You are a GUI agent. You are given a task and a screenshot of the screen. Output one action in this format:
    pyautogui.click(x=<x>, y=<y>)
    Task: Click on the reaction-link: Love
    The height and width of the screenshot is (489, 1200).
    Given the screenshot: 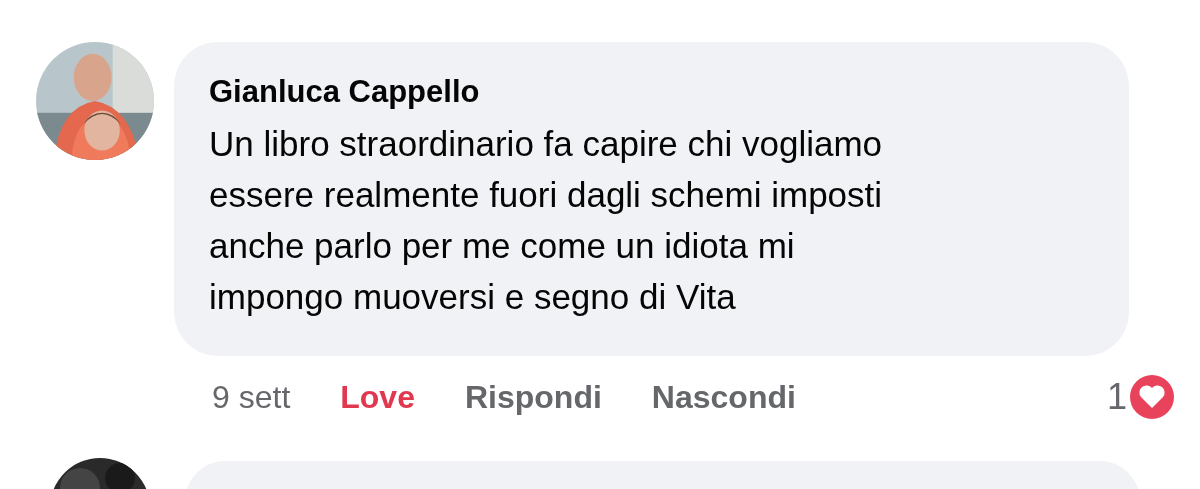 What is the action you would take?
    pyautogui.click(x=377, y=397)
    